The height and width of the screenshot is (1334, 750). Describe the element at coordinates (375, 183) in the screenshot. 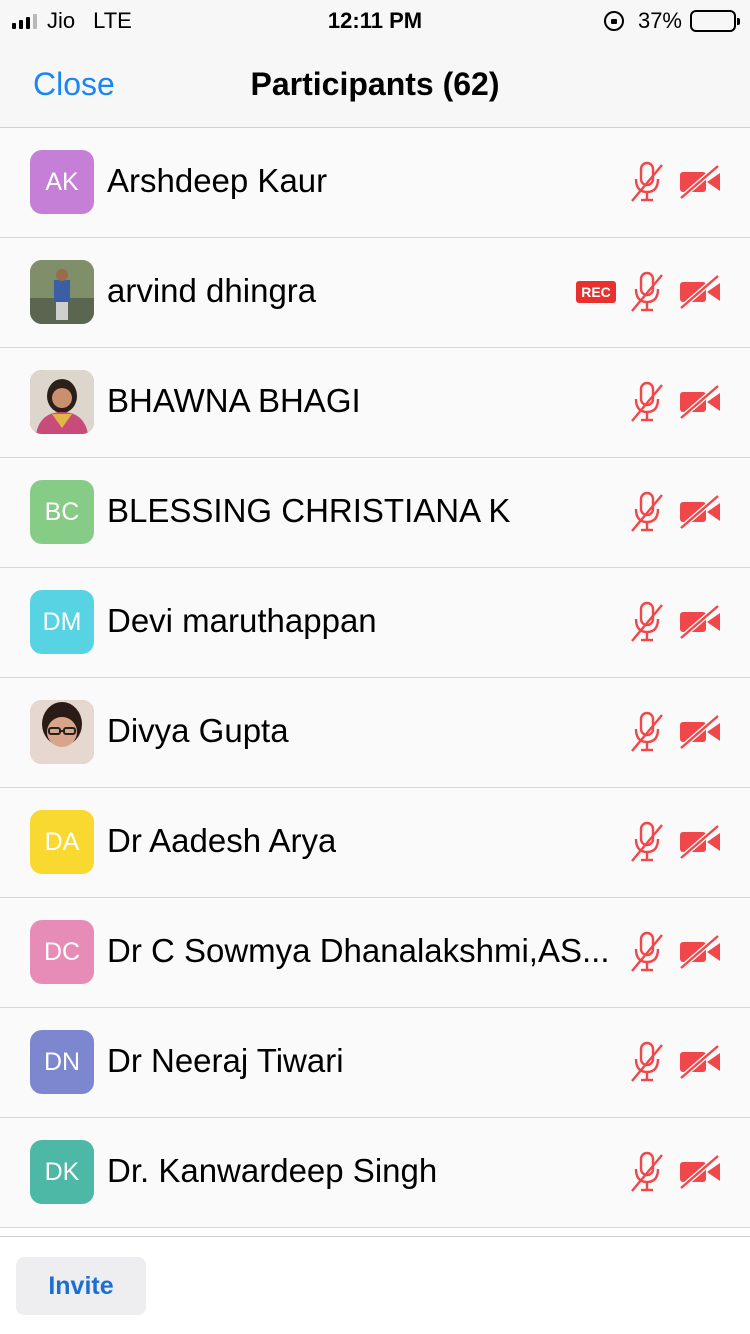

I see `participant-row: AK Arshdeep Kaur` at that location.